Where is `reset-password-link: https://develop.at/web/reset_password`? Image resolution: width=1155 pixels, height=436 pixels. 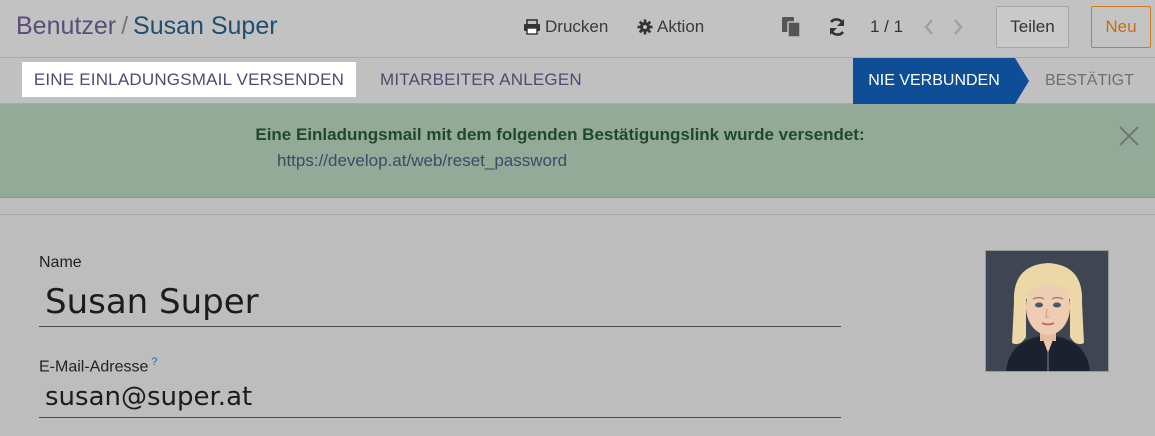
reset-password-link: https://develop.at/web/reset_password is located at coordinates (422, 161).